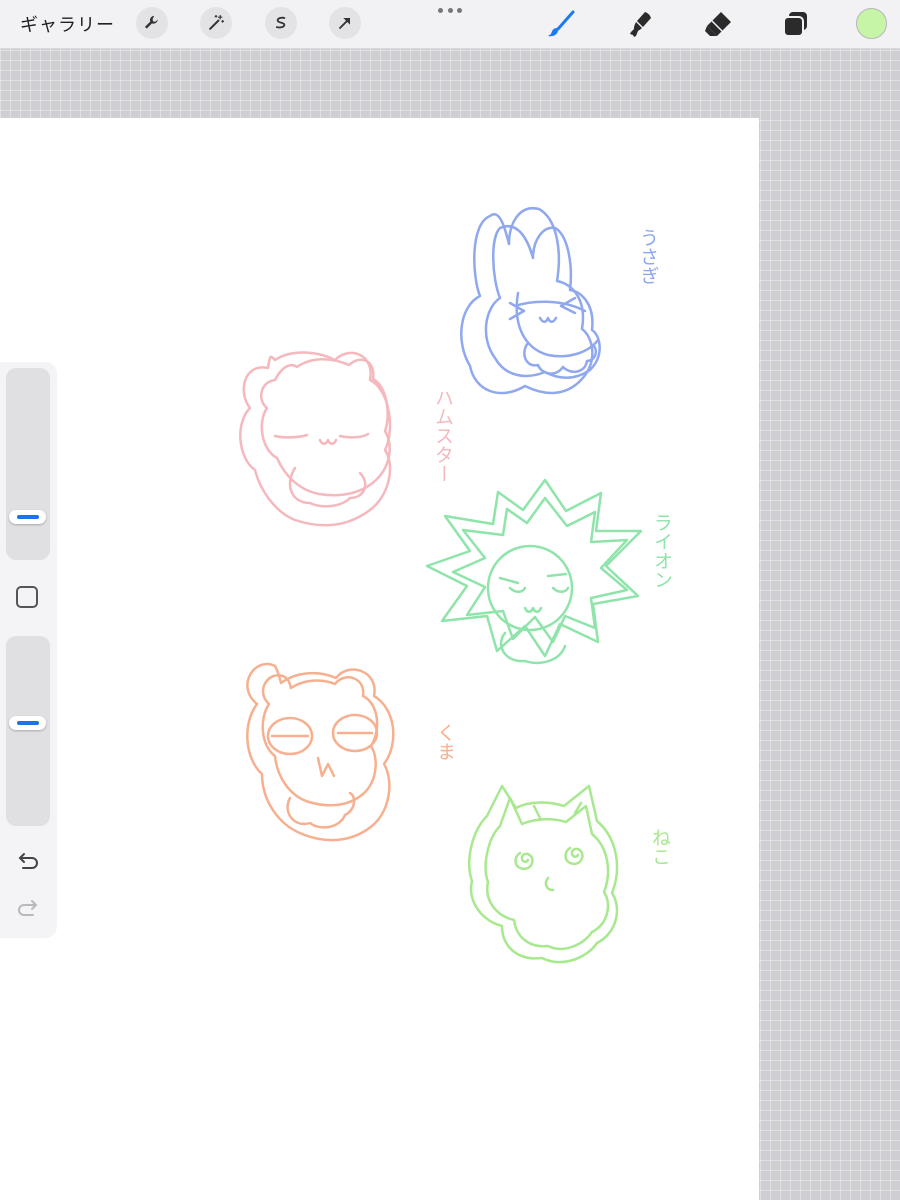 The height and width of the screenshot is (1200, 900). Describe the element at coordinates (28, 910) in the screenshot. I see `redo-icon` at that location.